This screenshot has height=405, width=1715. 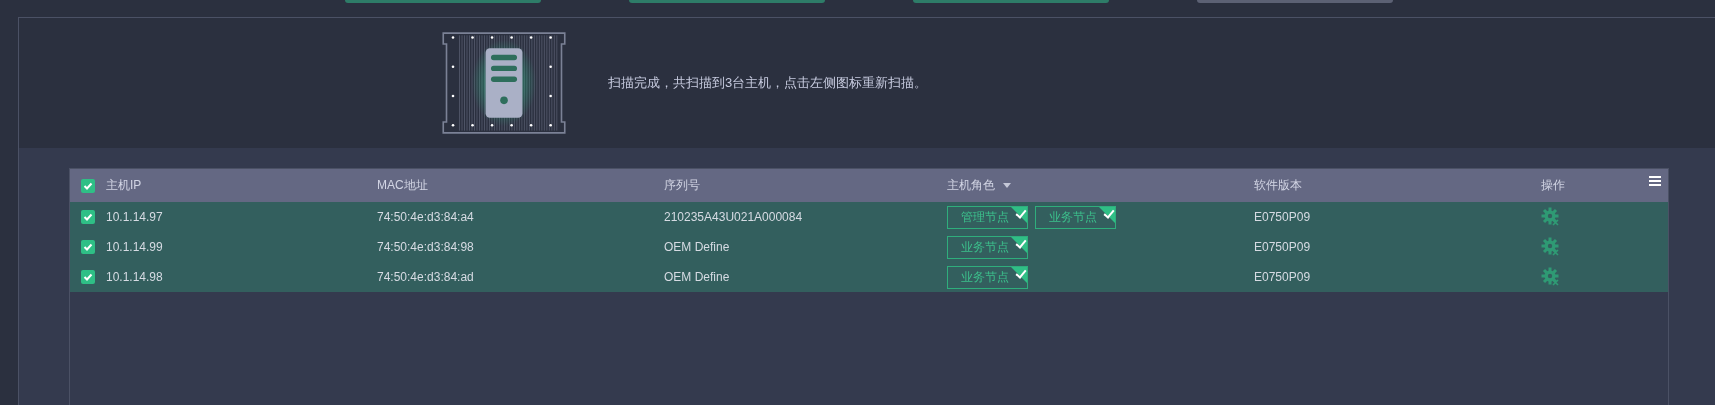 I want to click on table-cell: 10.1.14.97, so click(x=134, y=217).